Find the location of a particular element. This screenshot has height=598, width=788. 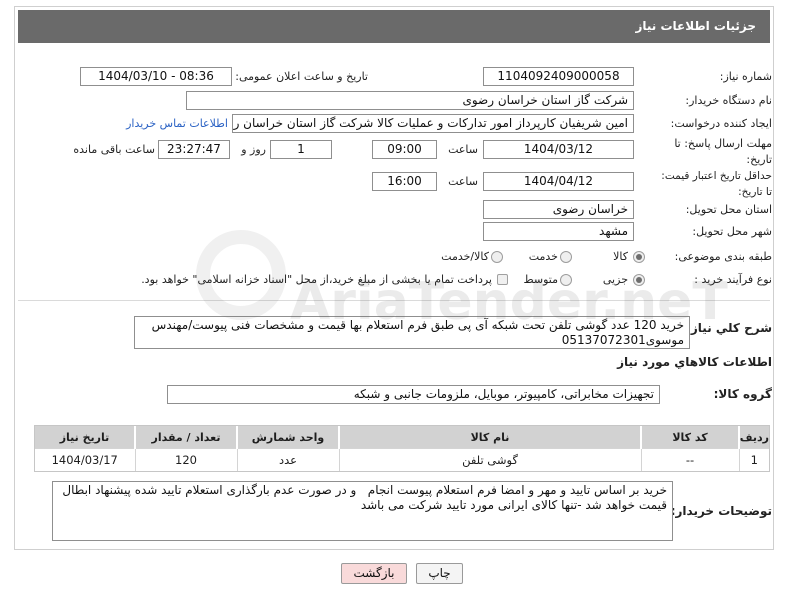

price-validity-date-field: 1404/04/12 is located at coordinates (558, 181).